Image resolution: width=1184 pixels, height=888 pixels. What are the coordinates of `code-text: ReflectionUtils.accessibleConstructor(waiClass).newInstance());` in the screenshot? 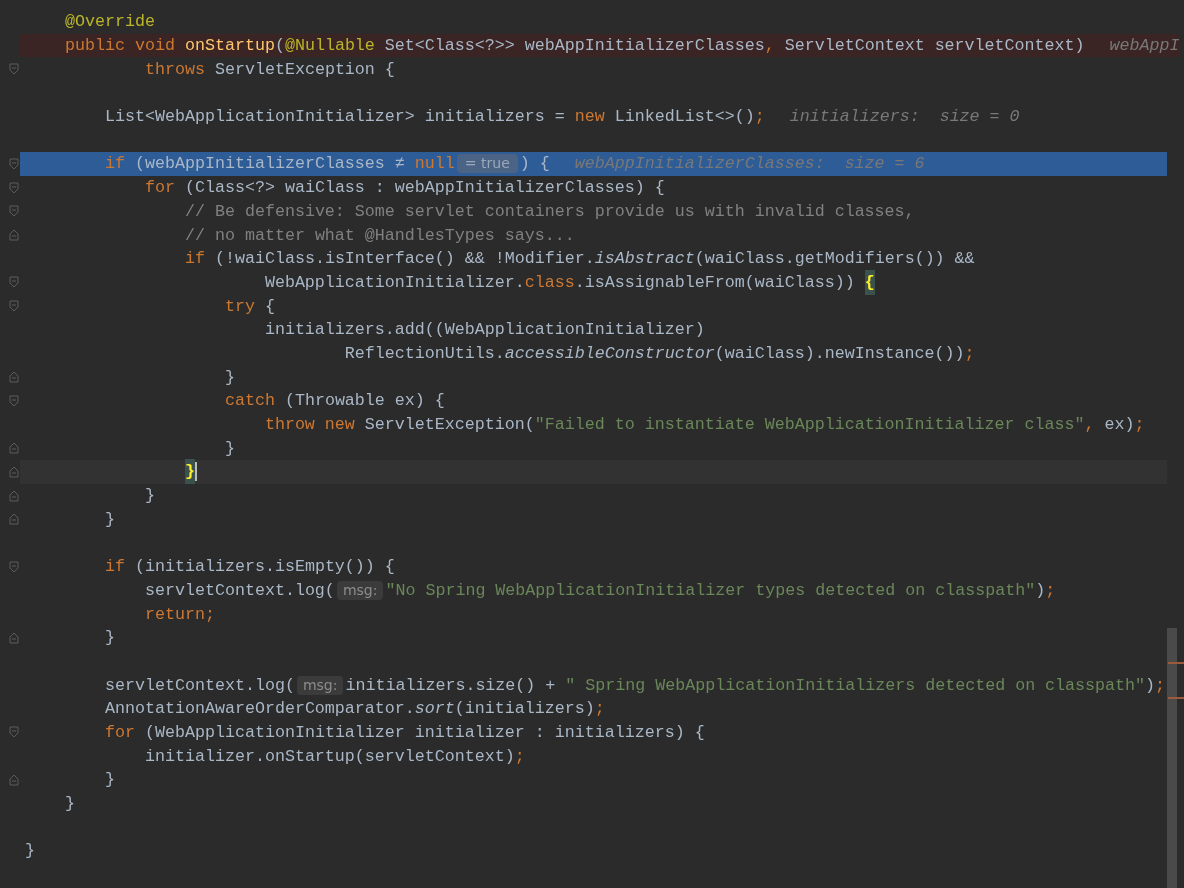 It's located at (659, 353).